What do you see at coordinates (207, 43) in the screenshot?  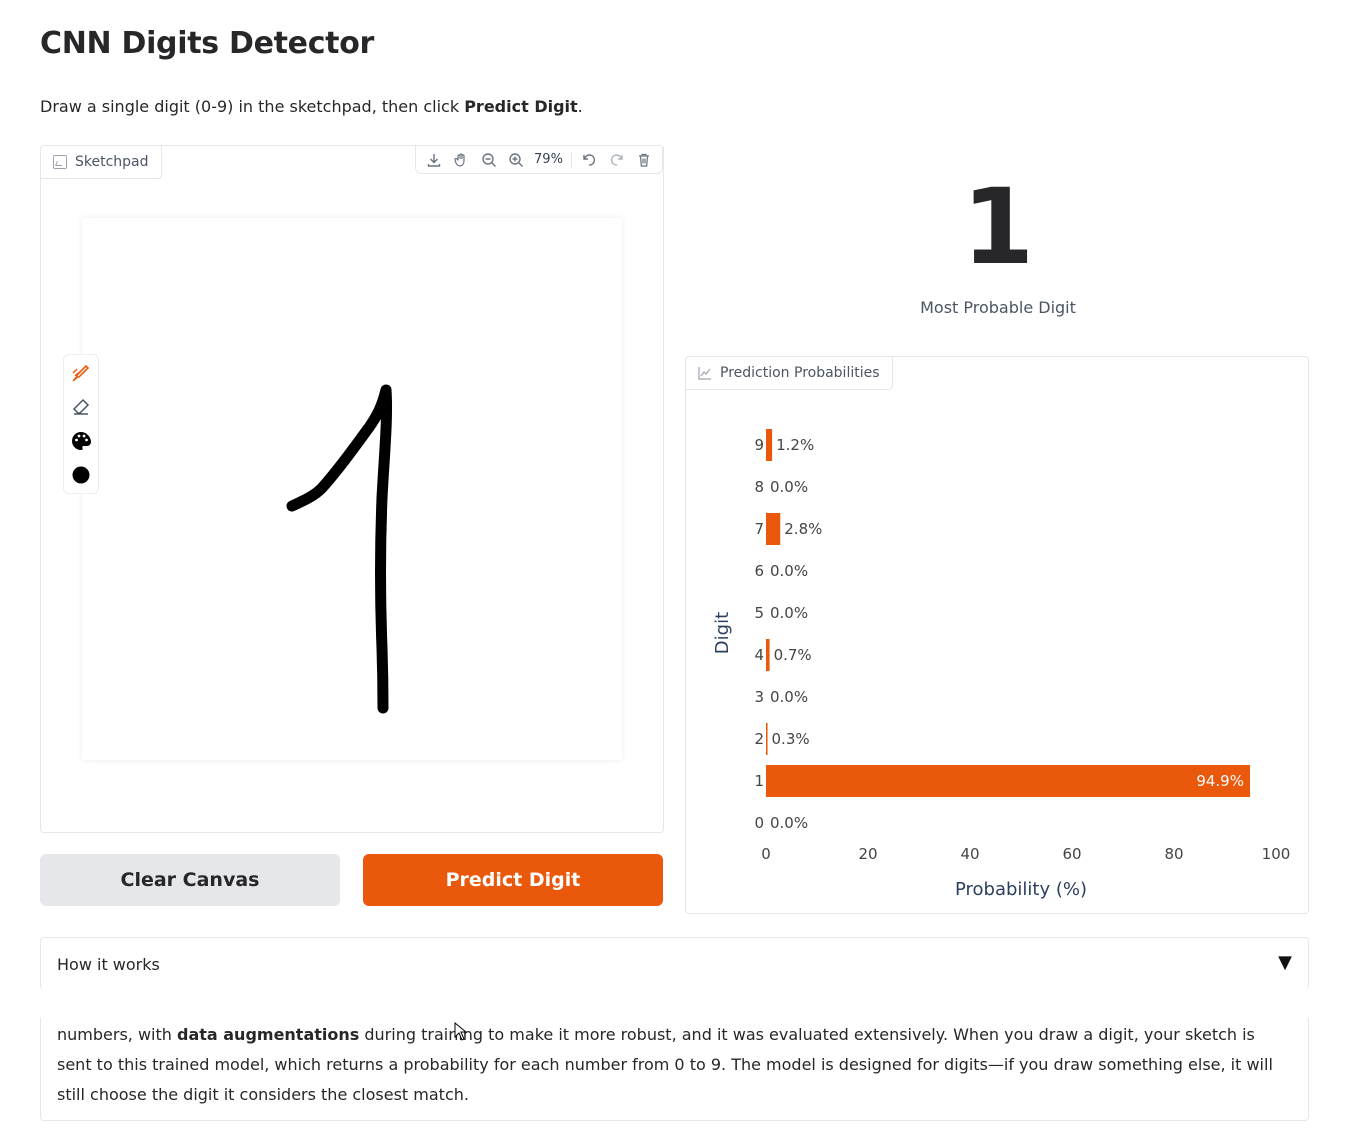 I see `page-title: CNN Digits Detector` at bounding box center [207, 43].